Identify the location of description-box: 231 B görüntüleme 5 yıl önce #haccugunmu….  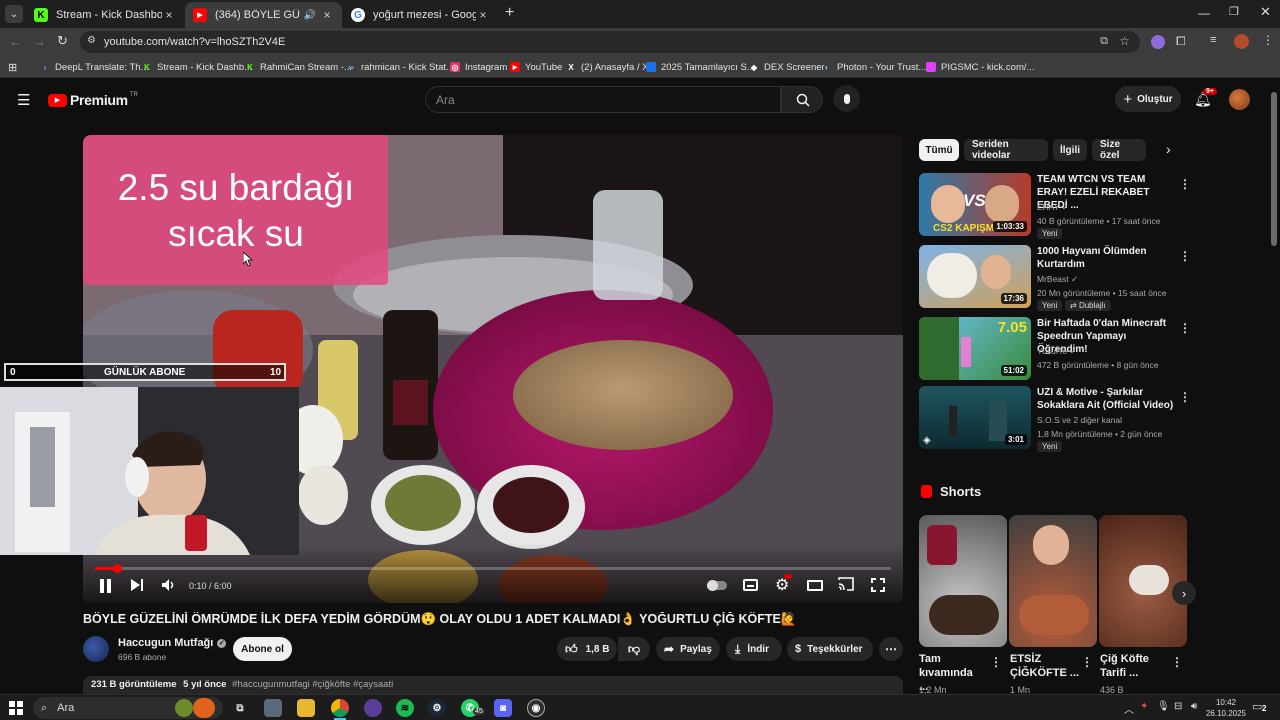
(493, 685).